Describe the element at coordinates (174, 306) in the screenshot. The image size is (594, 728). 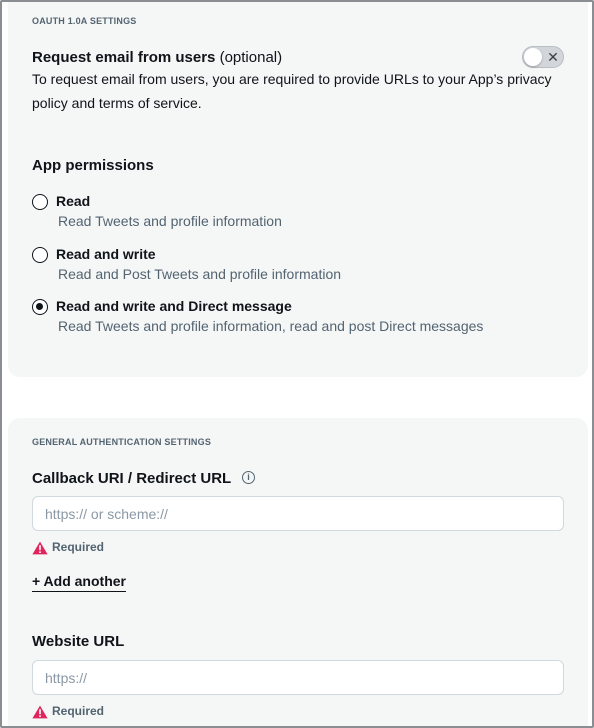
I see `permission-label: Read and write and Direct message` at that location.